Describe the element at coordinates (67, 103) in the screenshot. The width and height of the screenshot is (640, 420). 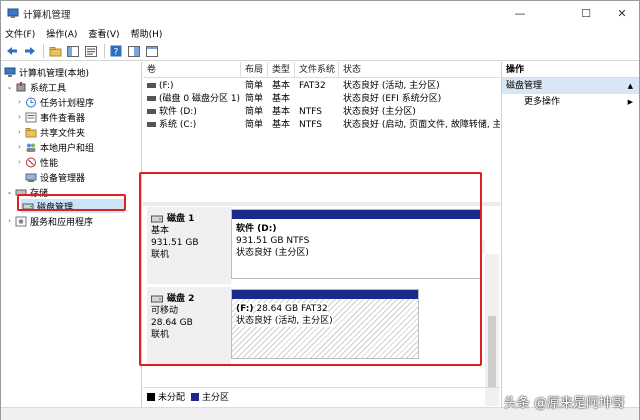
I see `tree-label: 任务计划程序` at that location.